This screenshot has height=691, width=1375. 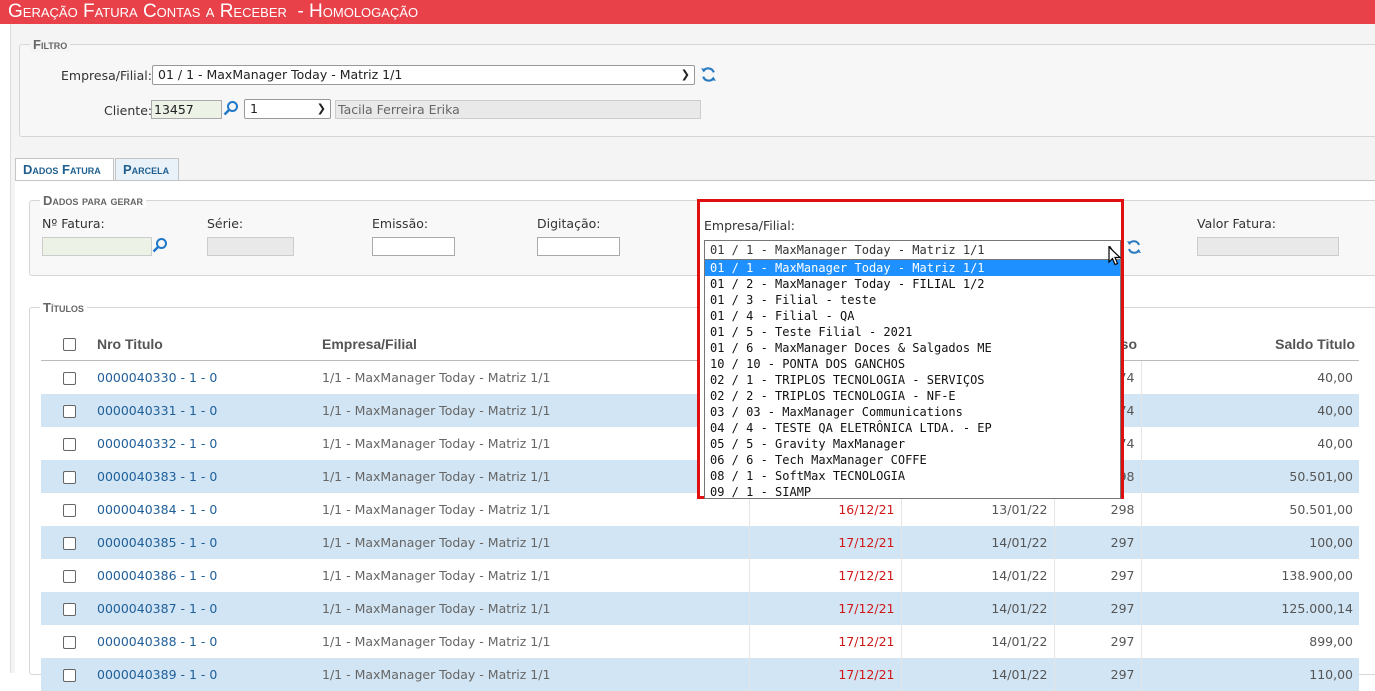 What do you see at coordinates (423, 75) in the screenshot?
I see `empresa-select: 01 / 1 - MaxManager Today - Matriz 1/1 ❯` at bounding box center [423, 75].